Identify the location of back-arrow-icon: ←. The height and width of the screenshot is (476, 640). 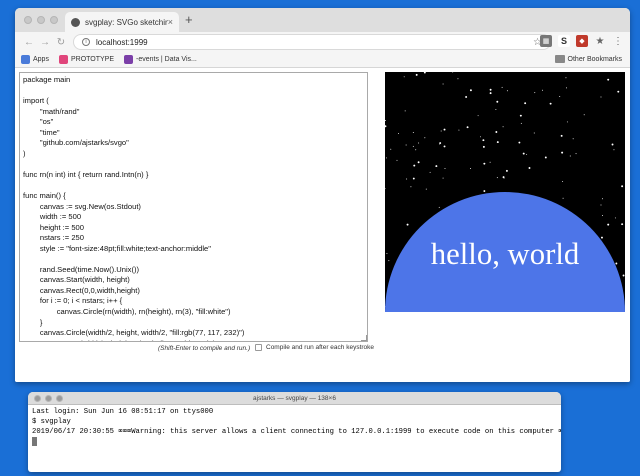
(29, 42).